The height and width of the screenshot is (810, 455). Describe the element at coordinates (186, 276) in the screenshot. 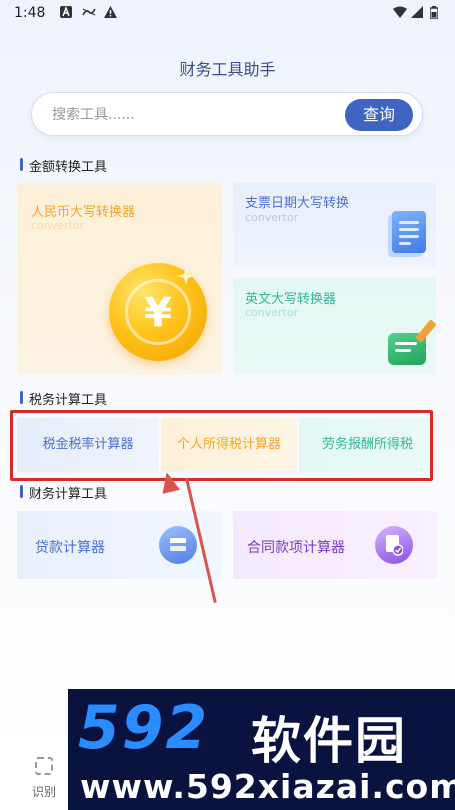

I see `sparkle-icon` at that location.